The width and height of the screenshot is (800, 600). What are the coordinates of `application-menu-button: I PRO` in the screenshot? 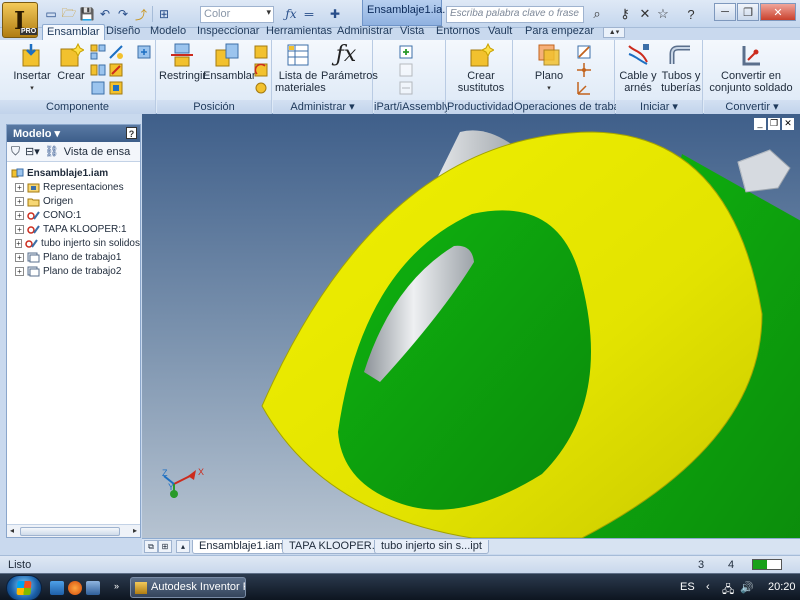 It's located at (20, 20).